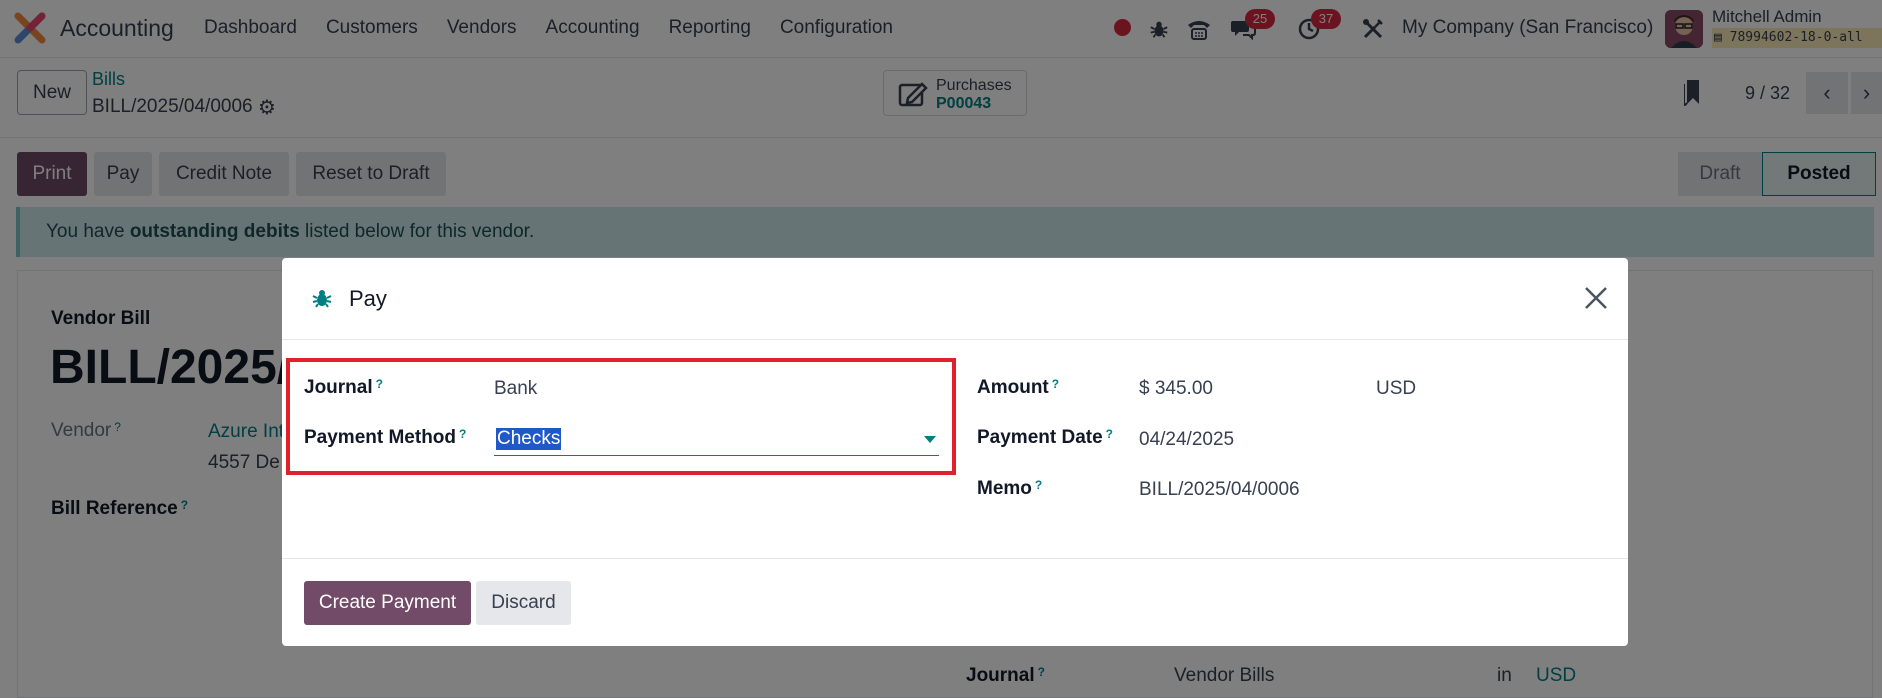 The height and width of the screenshot is (698, 1882). I want to click on amount-input: $ 345.00, so click(1176, 389).